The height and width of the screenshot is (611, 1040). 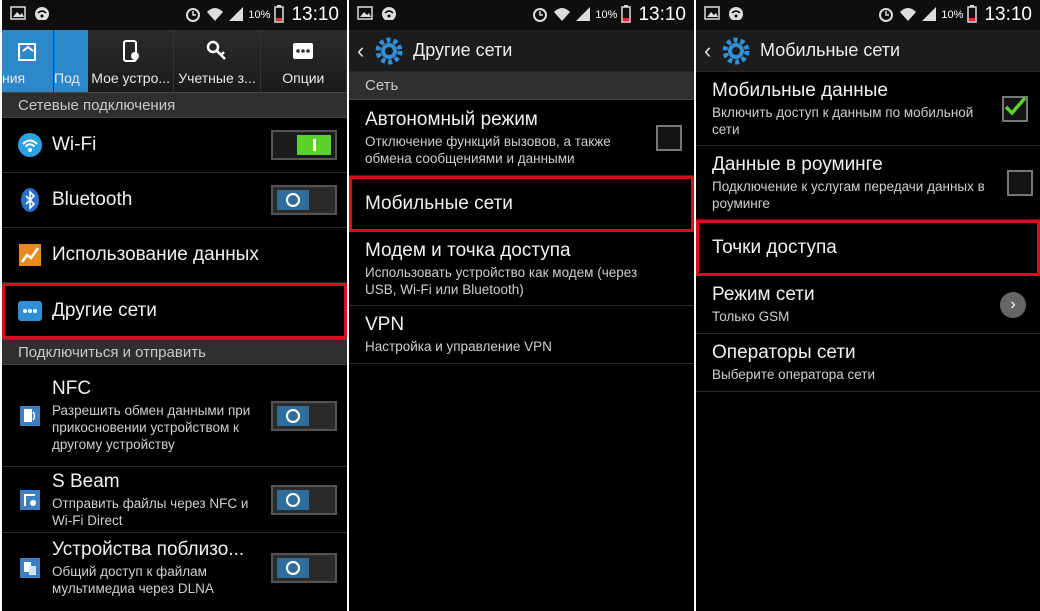 I want to click on tab-label: Под, so click(x=67, y=78).